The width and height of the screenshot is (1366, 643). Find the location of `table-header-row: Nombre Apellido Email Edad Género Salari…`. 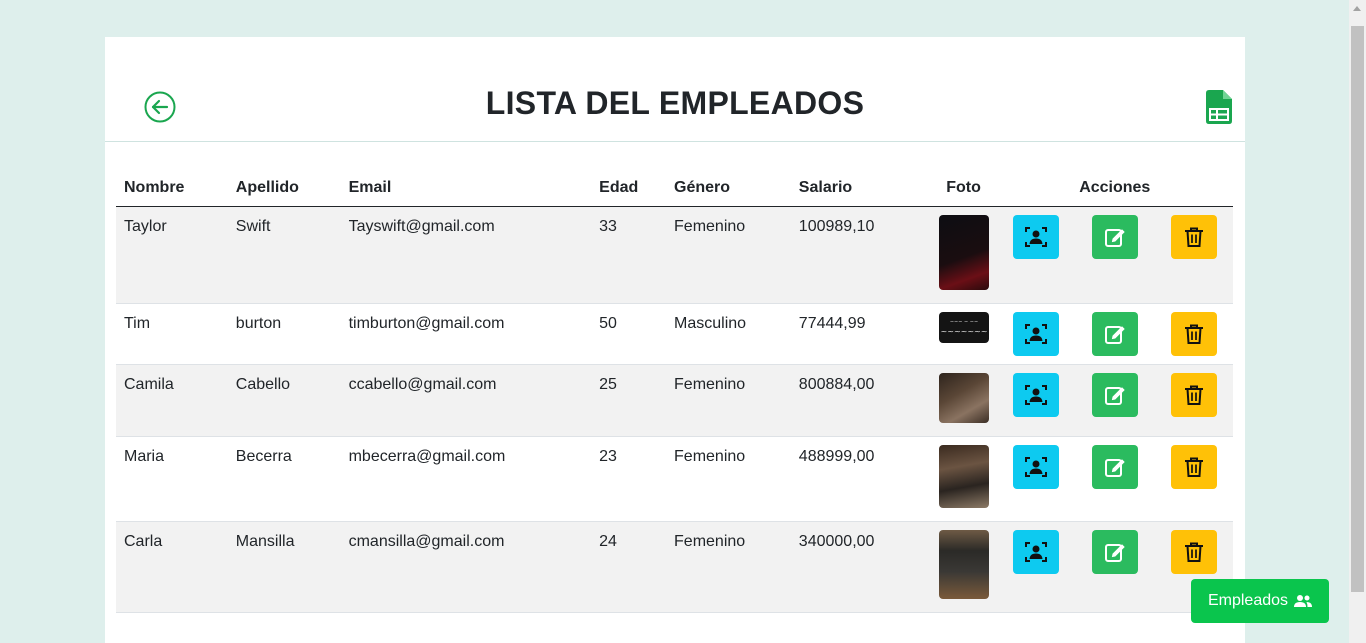

table-header-row: Nombre Apellido Email Edad Género Salari… is located at coordinates (674, 188).